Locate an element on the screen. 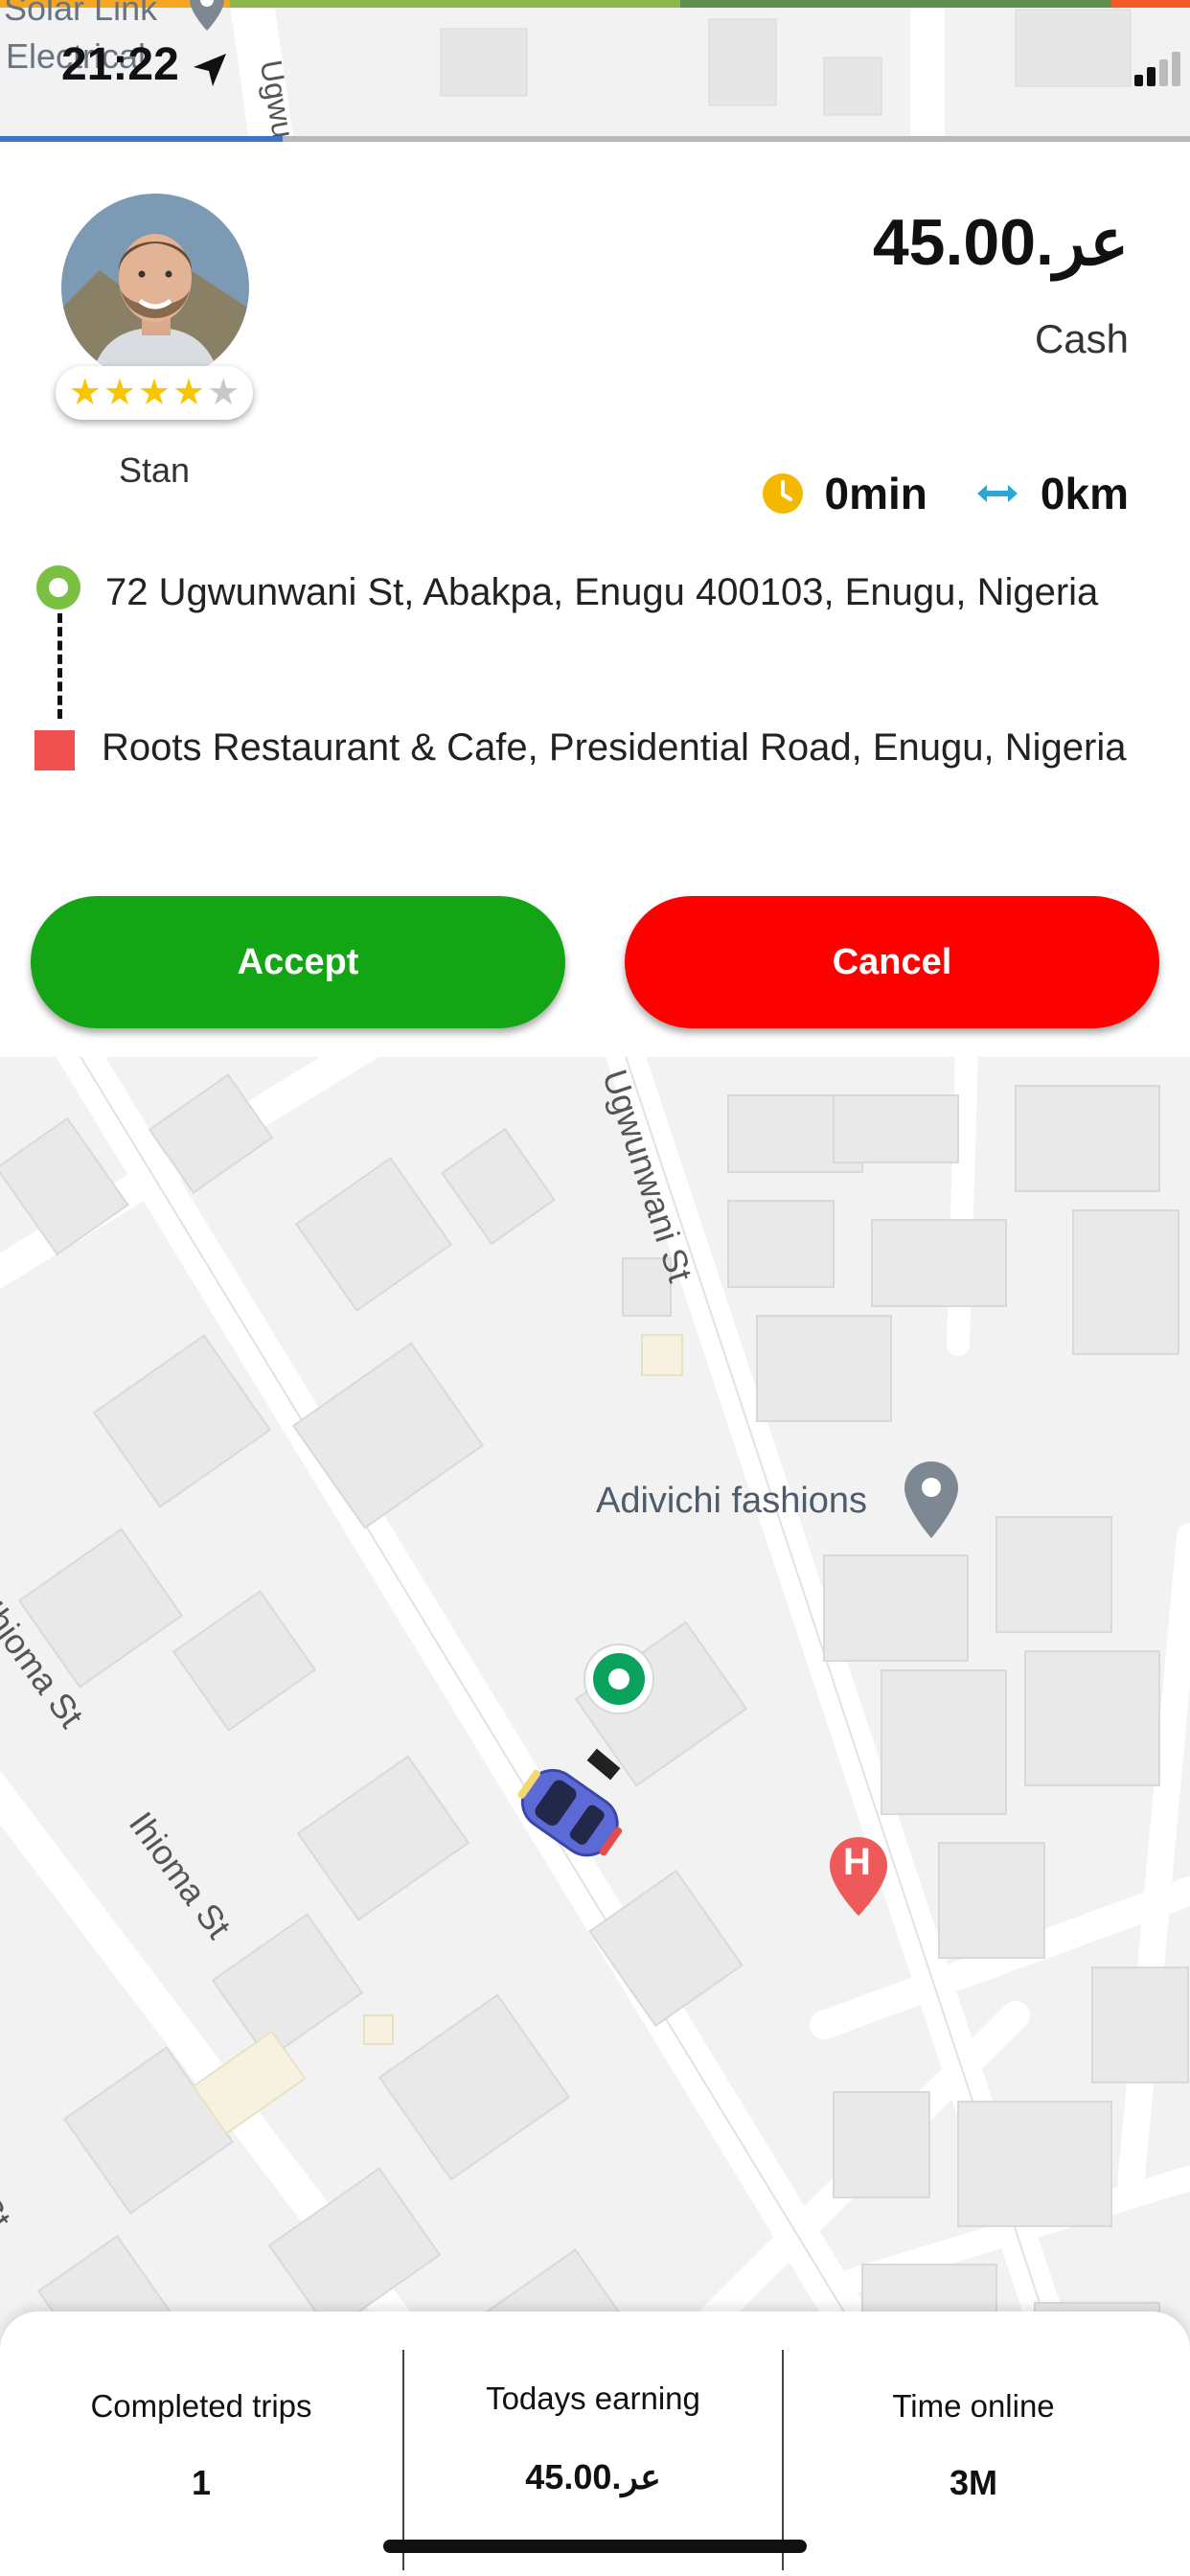 The width and height of the screenshot is (1190, 2576). distance-metric: 0km is located at coordinates (1052, 493).